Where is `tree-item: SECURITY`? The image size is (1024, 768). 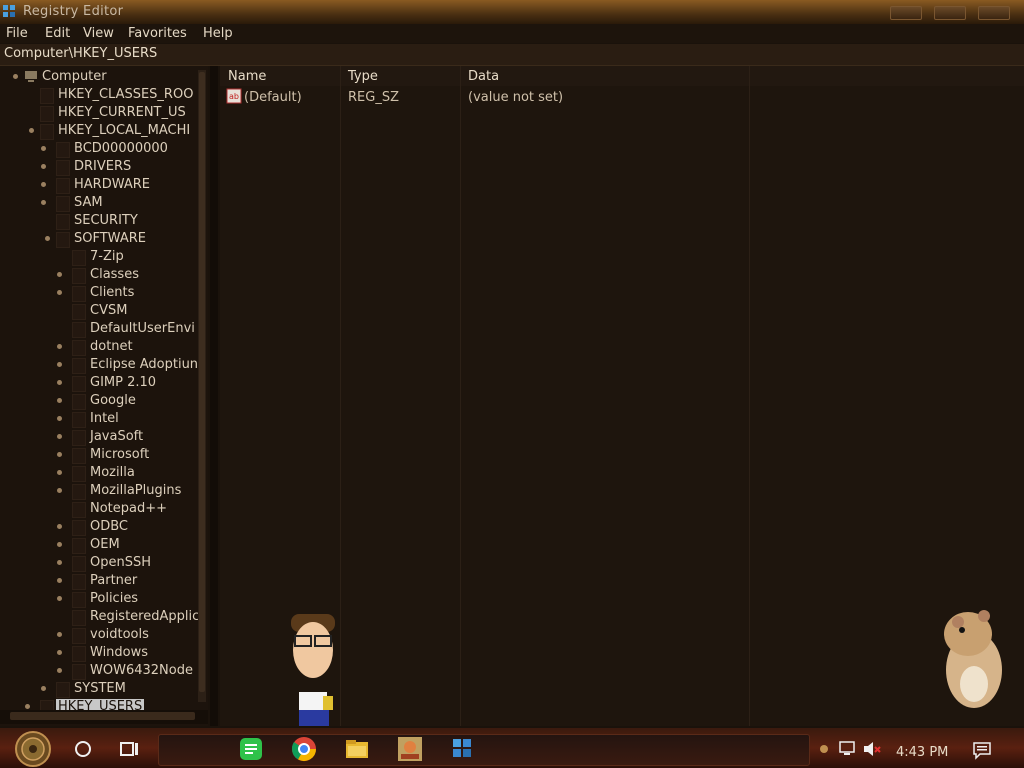
tree-item: SECURITY is located at coordinates (100, 221).